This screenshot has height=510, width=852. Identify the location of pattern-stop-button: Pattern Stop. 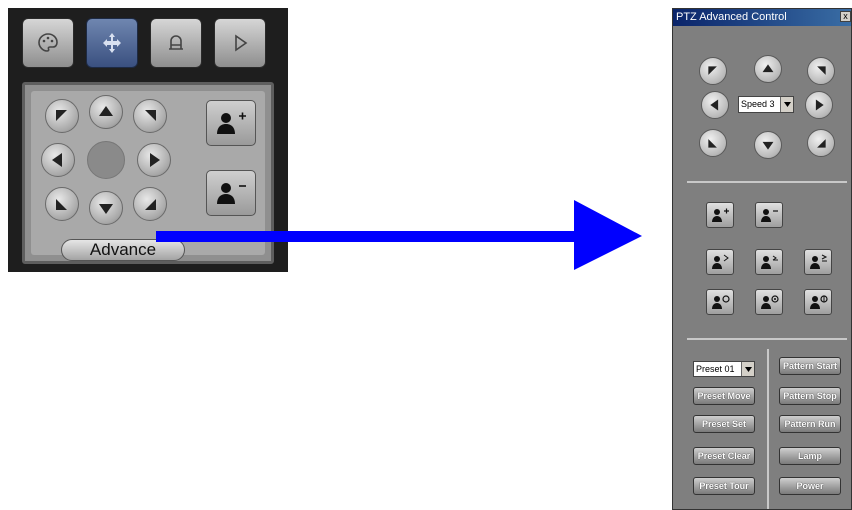
(810, 396).